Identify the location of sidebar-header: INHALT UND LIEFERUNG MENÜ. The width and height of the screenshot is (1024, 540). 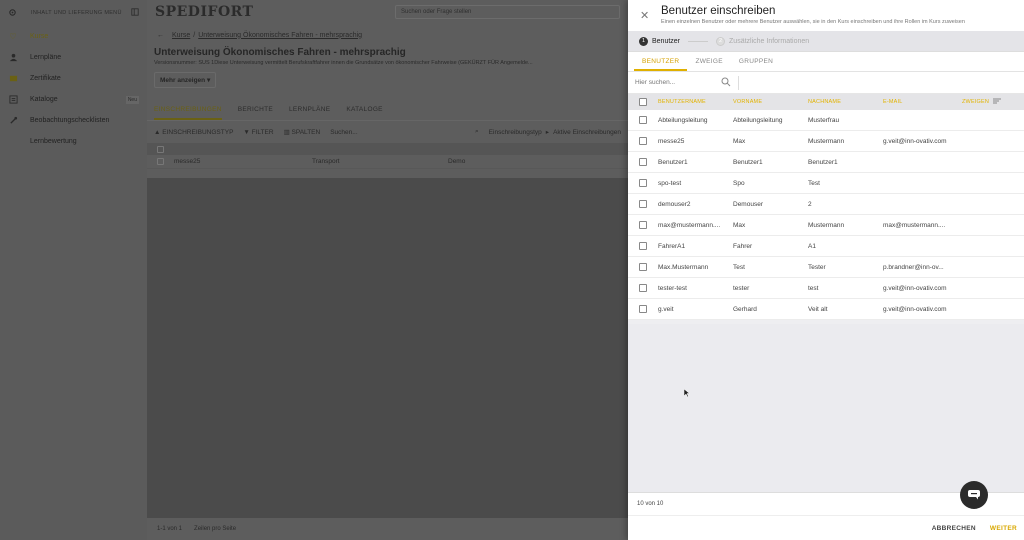
(73, 13).